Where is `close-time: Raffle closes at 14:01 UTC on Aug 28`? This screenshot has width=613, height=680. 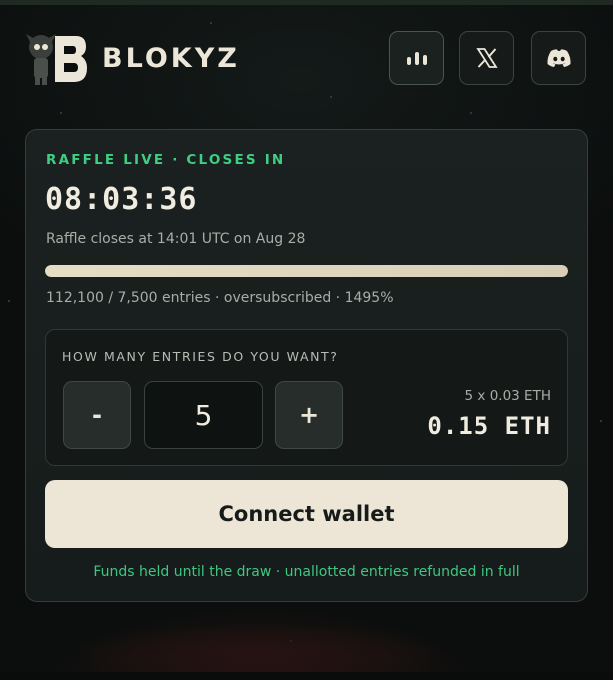
close-time: Raffle closes at 14:01 UTC on Aug 28 is located at coordinates (176, 239).